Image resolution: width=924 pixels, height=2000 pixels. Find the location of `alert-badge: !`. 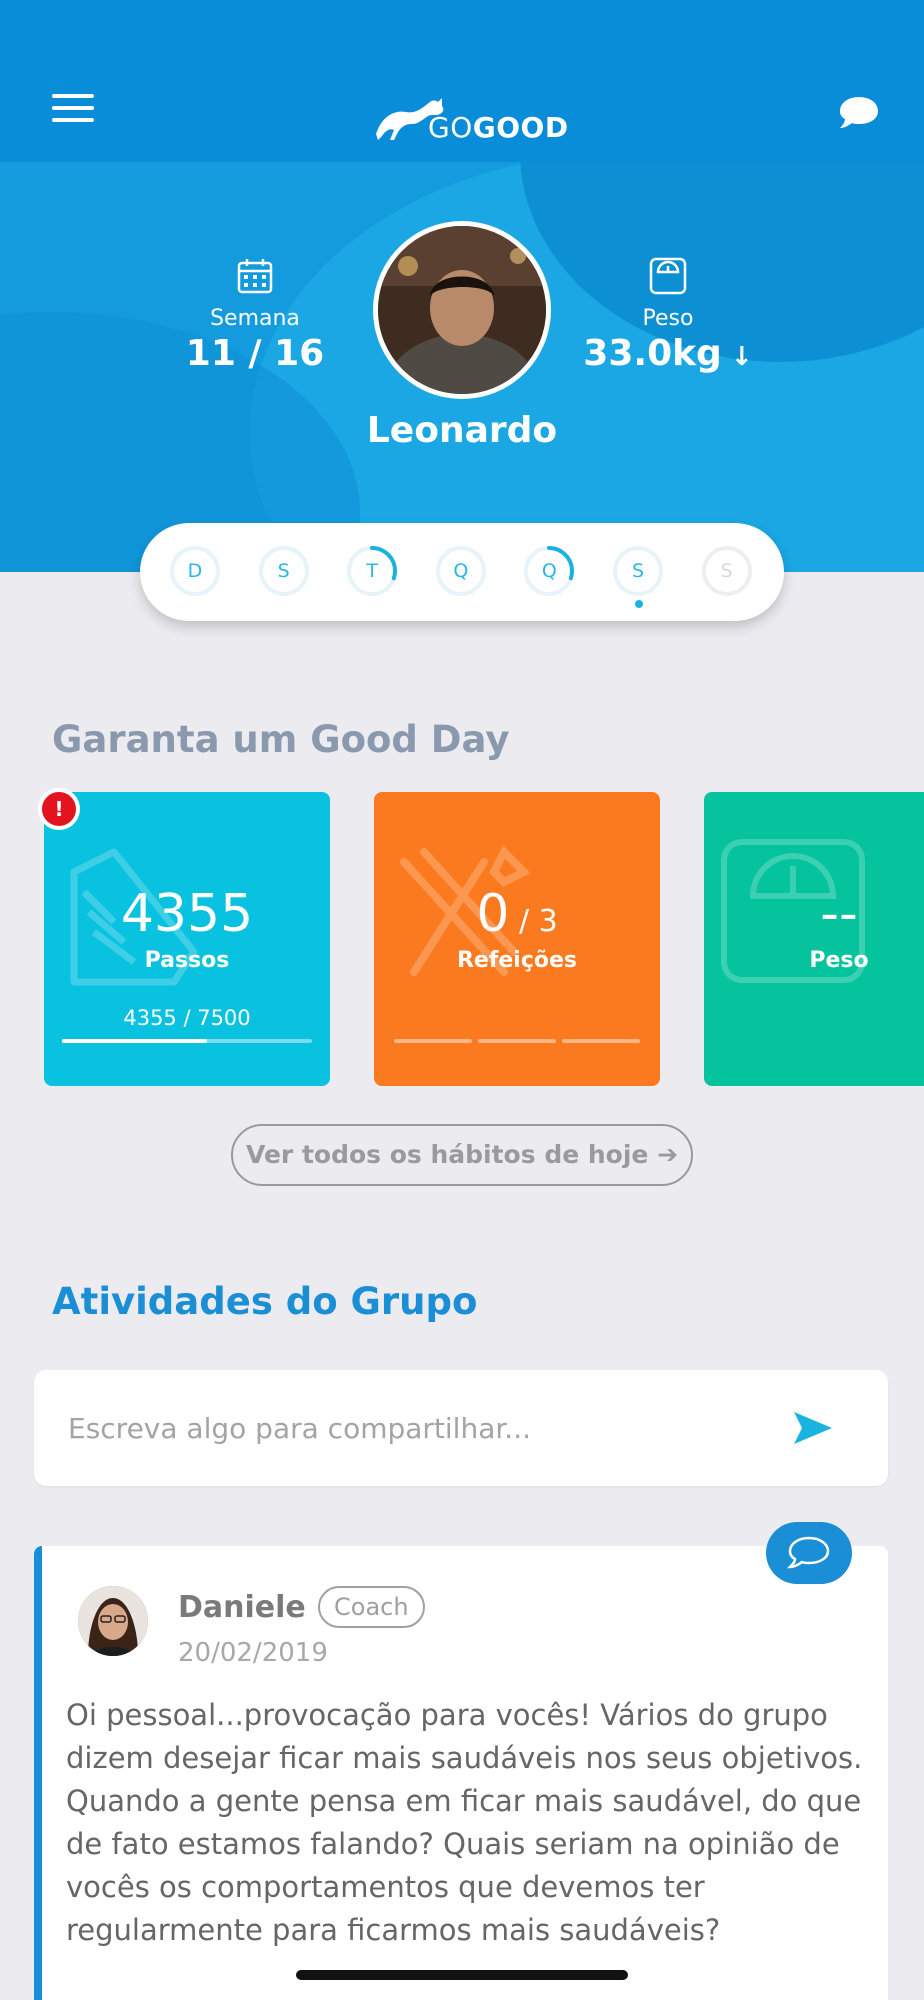

alert-badge: ! is located at coordinates (59, 809).